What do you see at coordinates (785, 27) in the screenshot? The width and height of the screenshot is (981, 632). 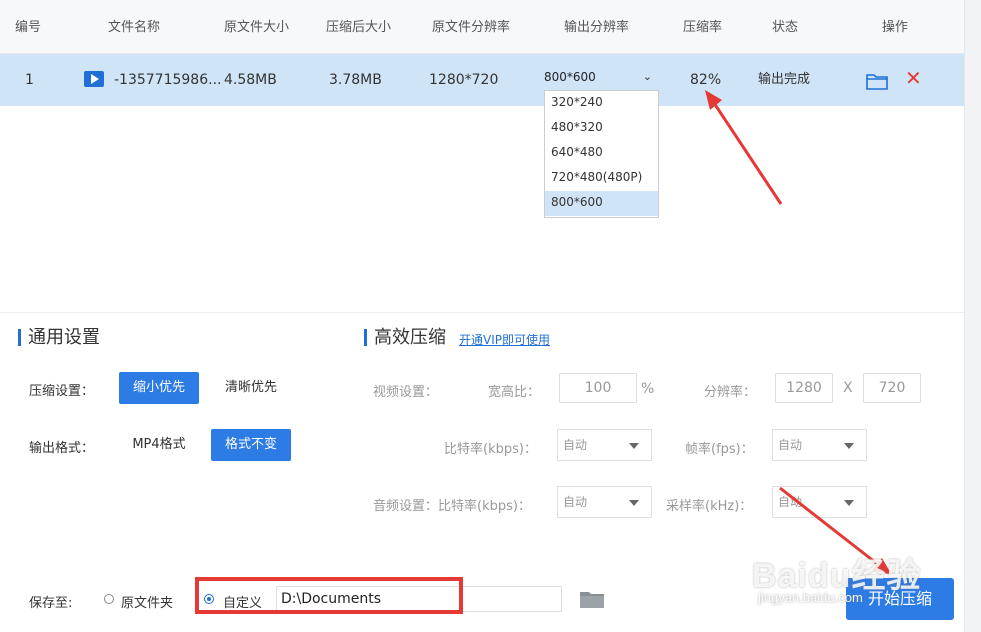 I see `col-status-header: 状态` at bounding box center [785, 27].